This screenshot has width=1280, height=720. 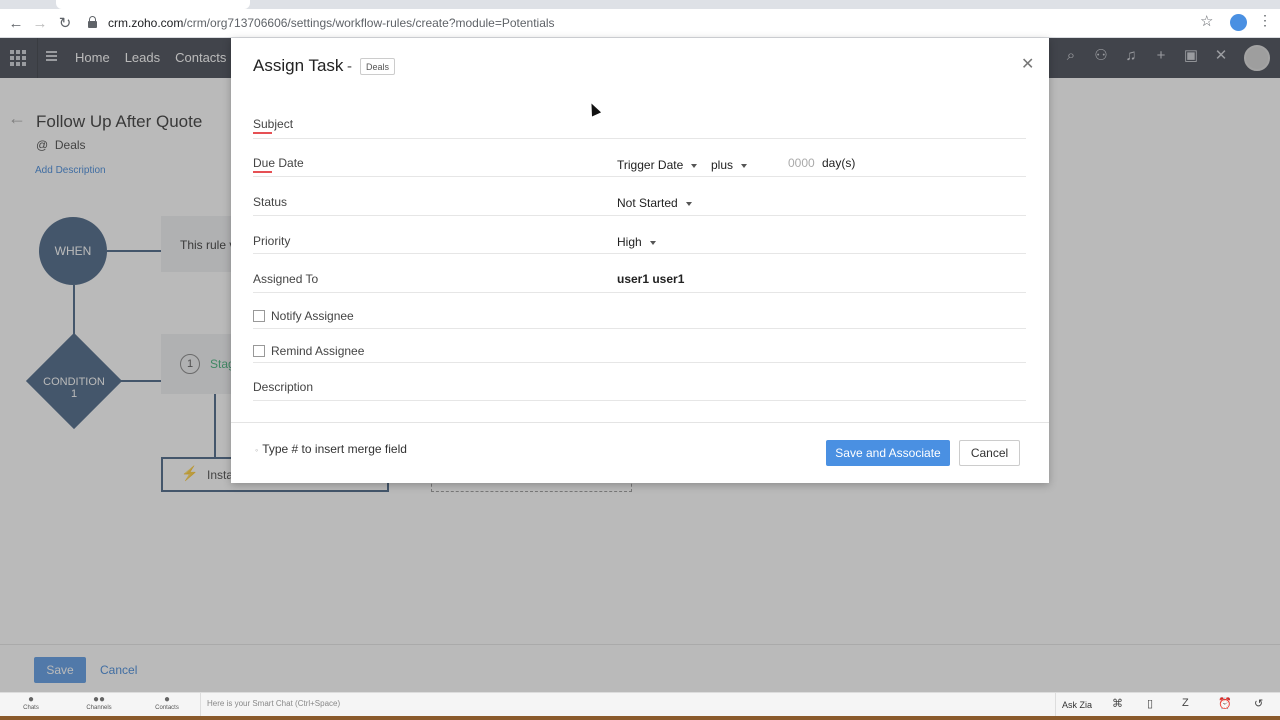 I want to click on channels-icon: ●●, so click(x=99, y=699).